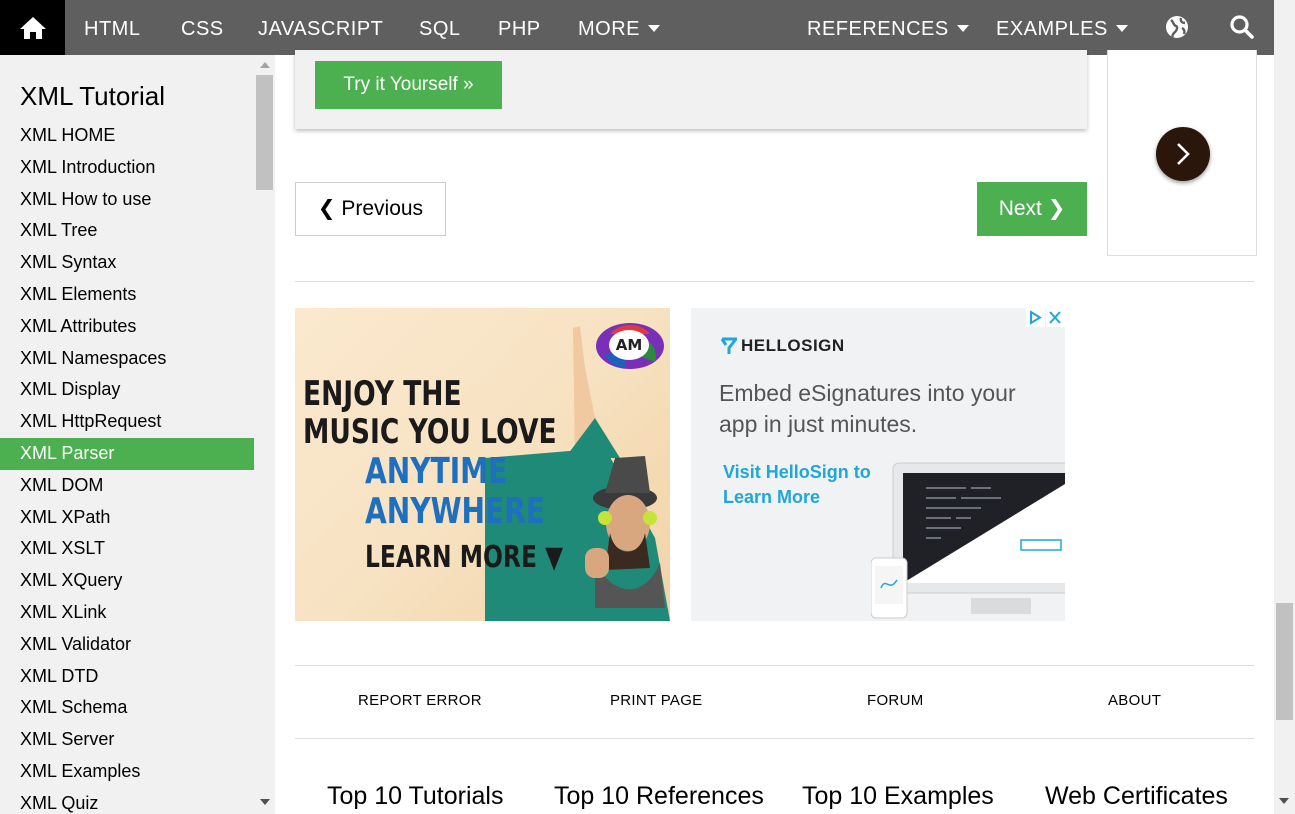 This screenshot has width=1295, height=814. I want to click on ad-text-line: ANYWHERE, so click(455, 511).